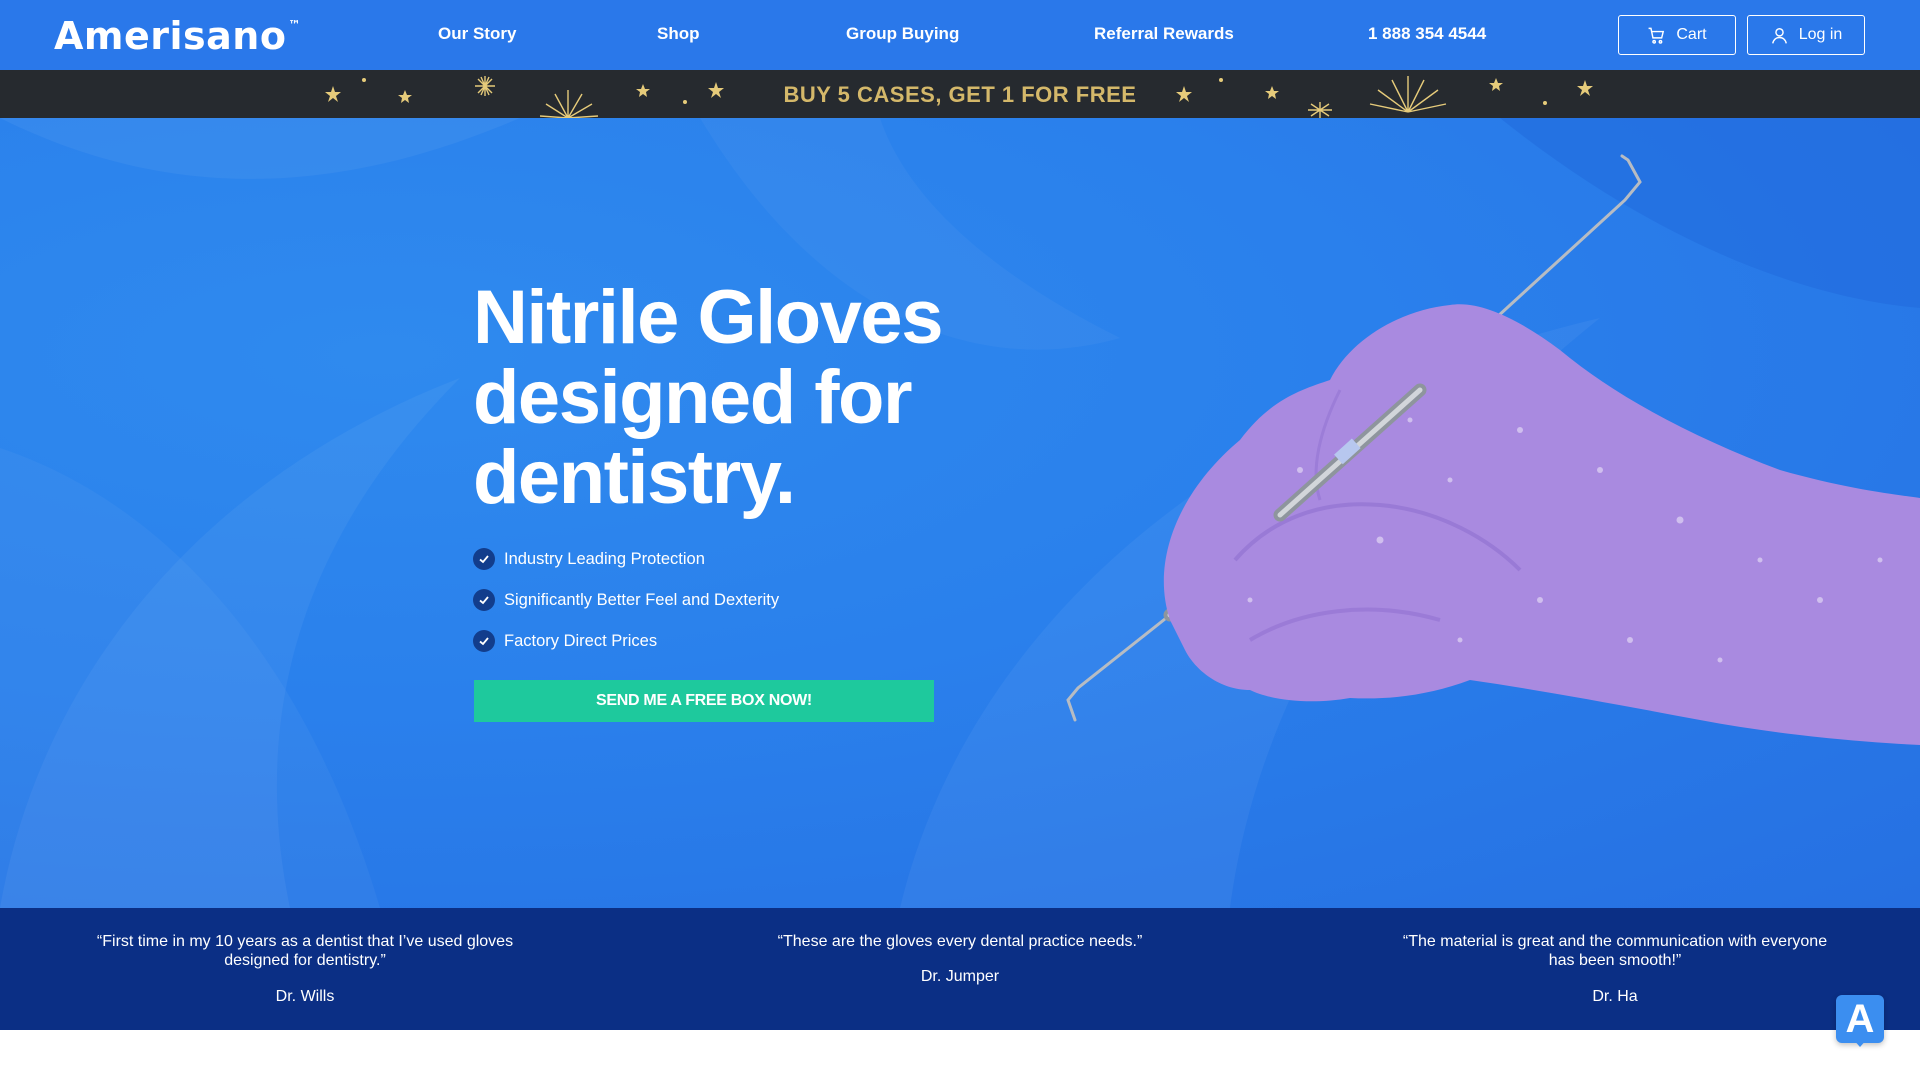  Describe the element at coordinates (1164, 34) in the screenshot. I see `nav-referral-rewards: Referral Rewards` at that location.